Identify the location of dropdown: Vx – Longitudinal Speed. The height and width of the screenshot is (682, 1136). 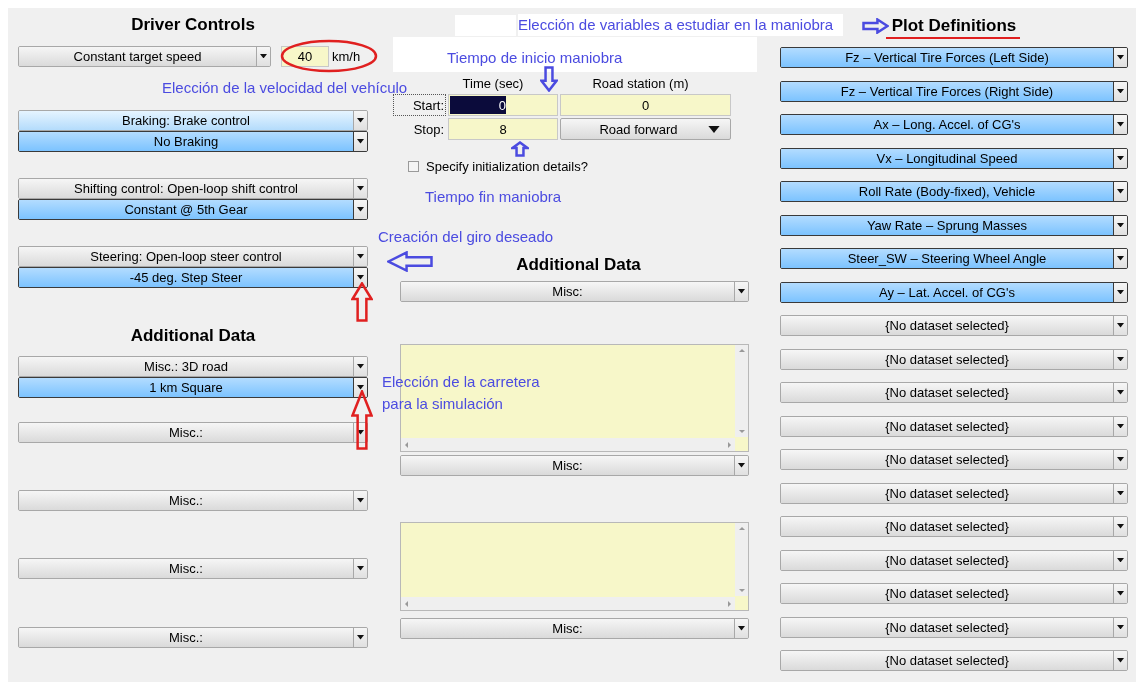
(954, 158).